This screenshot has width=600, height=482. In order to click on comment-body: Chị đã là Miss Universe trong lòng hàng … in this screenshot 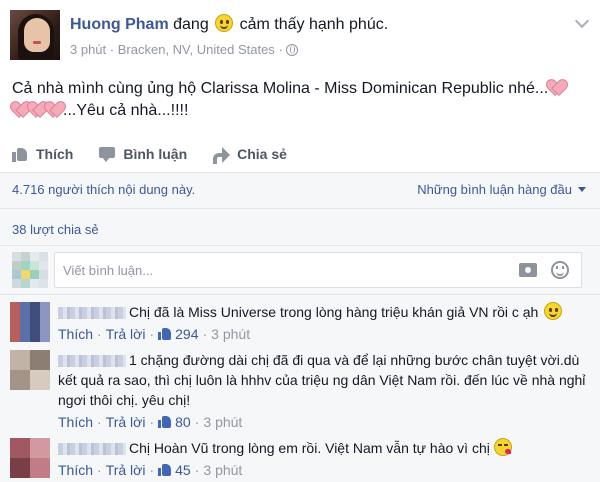, I will do `click(323, 323)`.